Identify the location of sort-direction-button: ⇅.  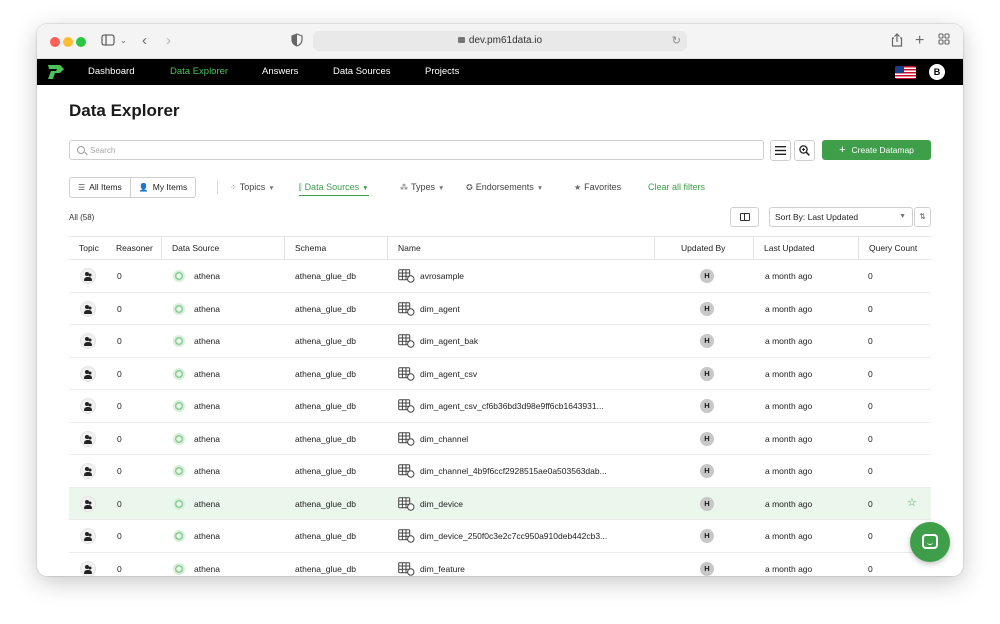
(922, 217).